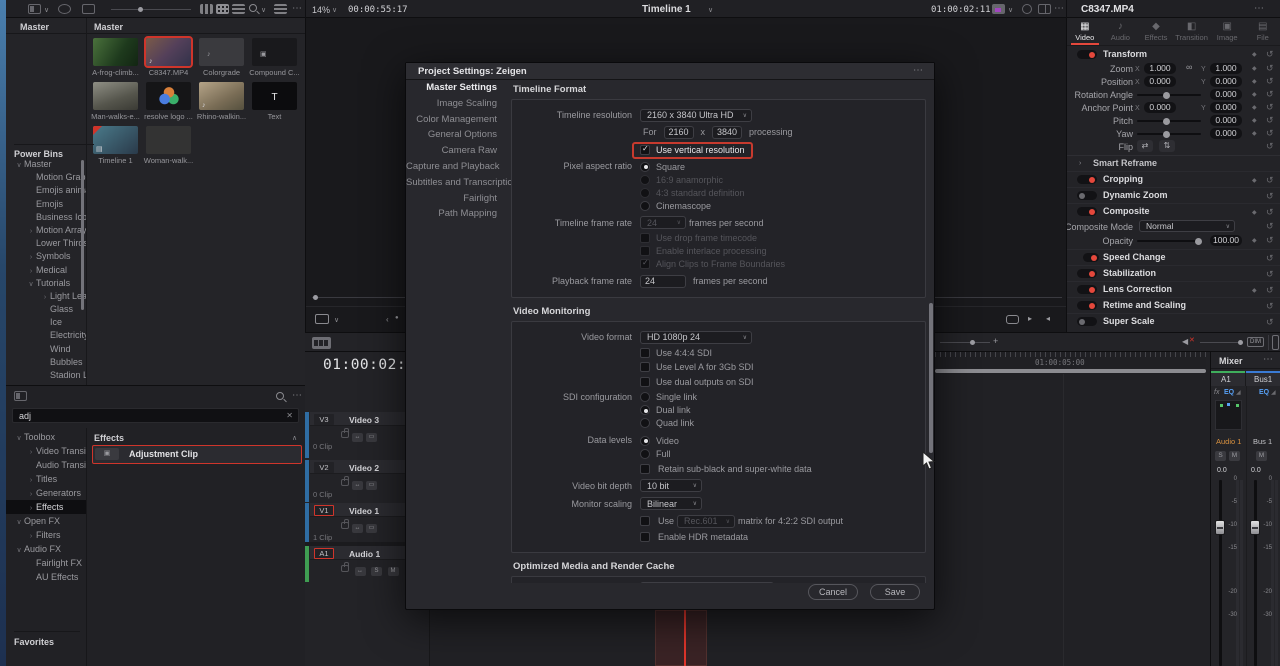  What do you see at coordinates (34, 9) in the screenshot?
I see `panel-toggle-icon` at bounding box center [34, 9].